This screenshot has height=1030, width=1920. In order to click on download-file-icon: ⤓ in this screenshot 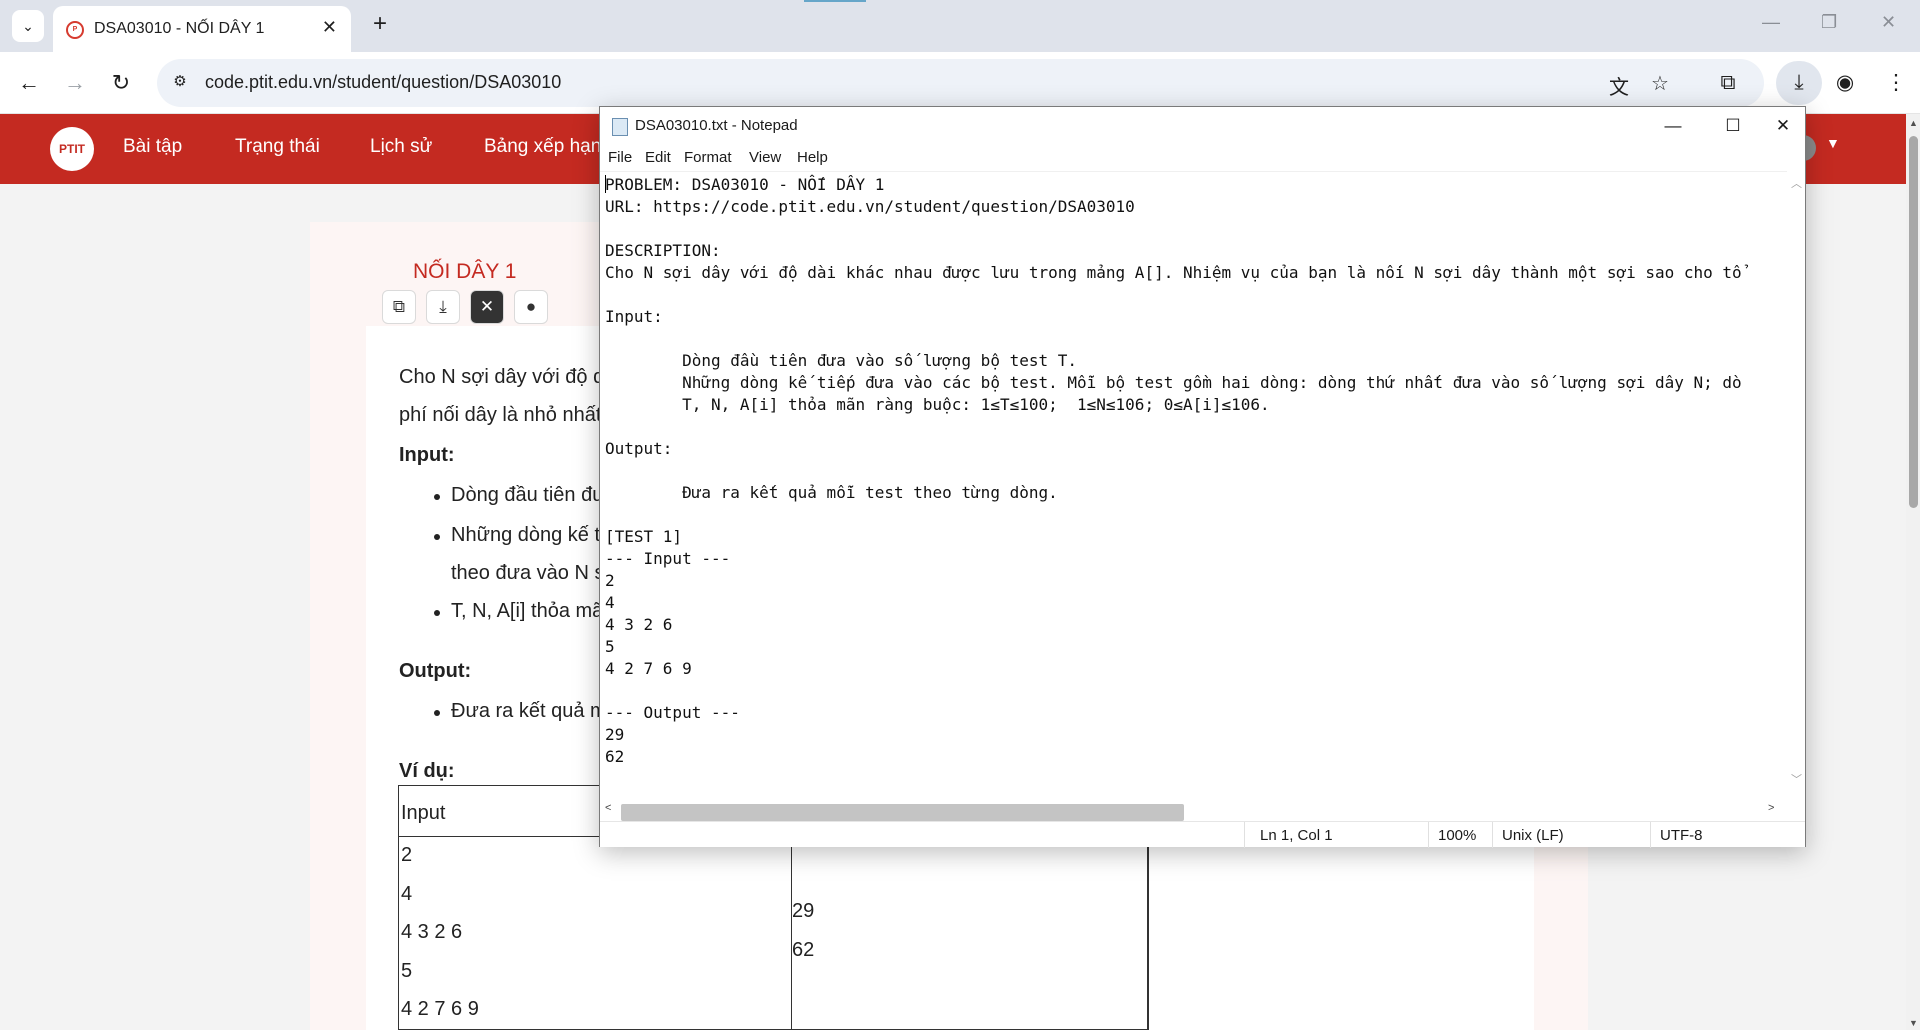, I will do `click(443, 307)`.